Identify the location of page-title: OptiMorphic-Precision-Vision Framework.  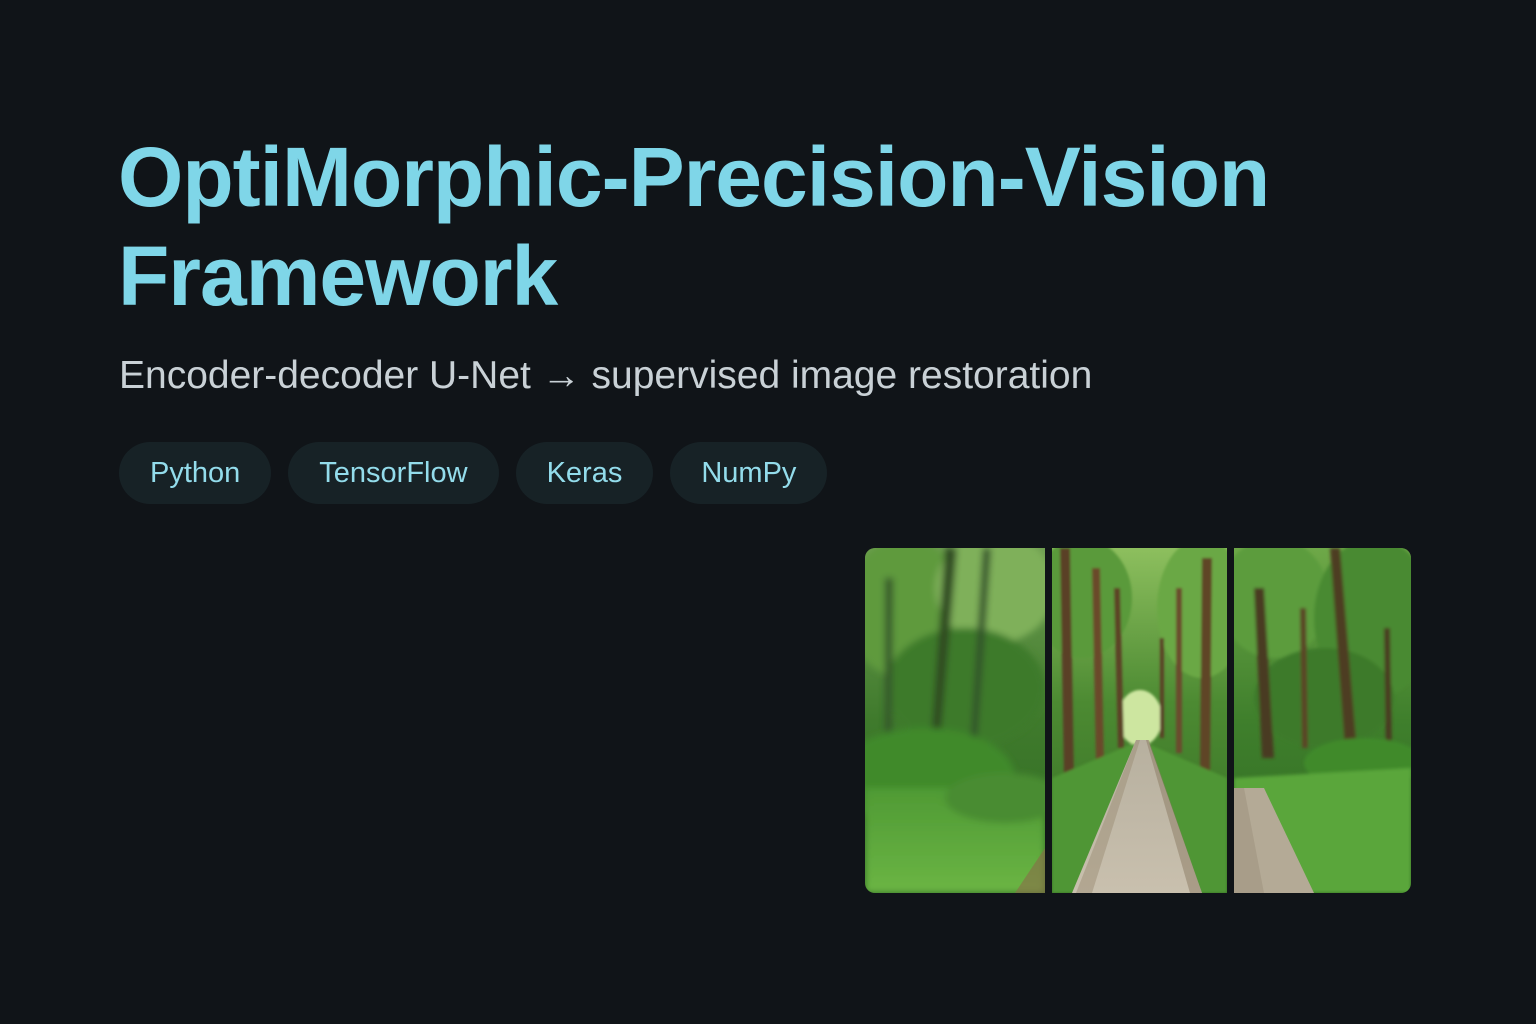
(694, 226).